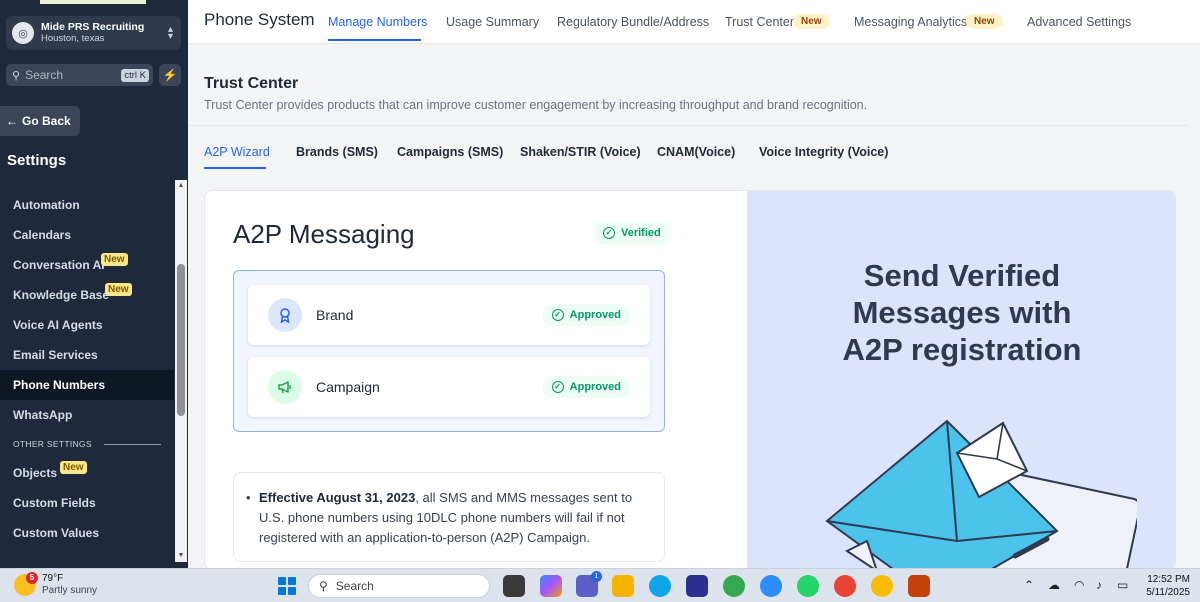 This screenshot has width=1200, height=602. Describe the element at coordinates (87, 415) in the screenshot. I see `sidebar-item-whatsapp: WhatsApp` at that location.